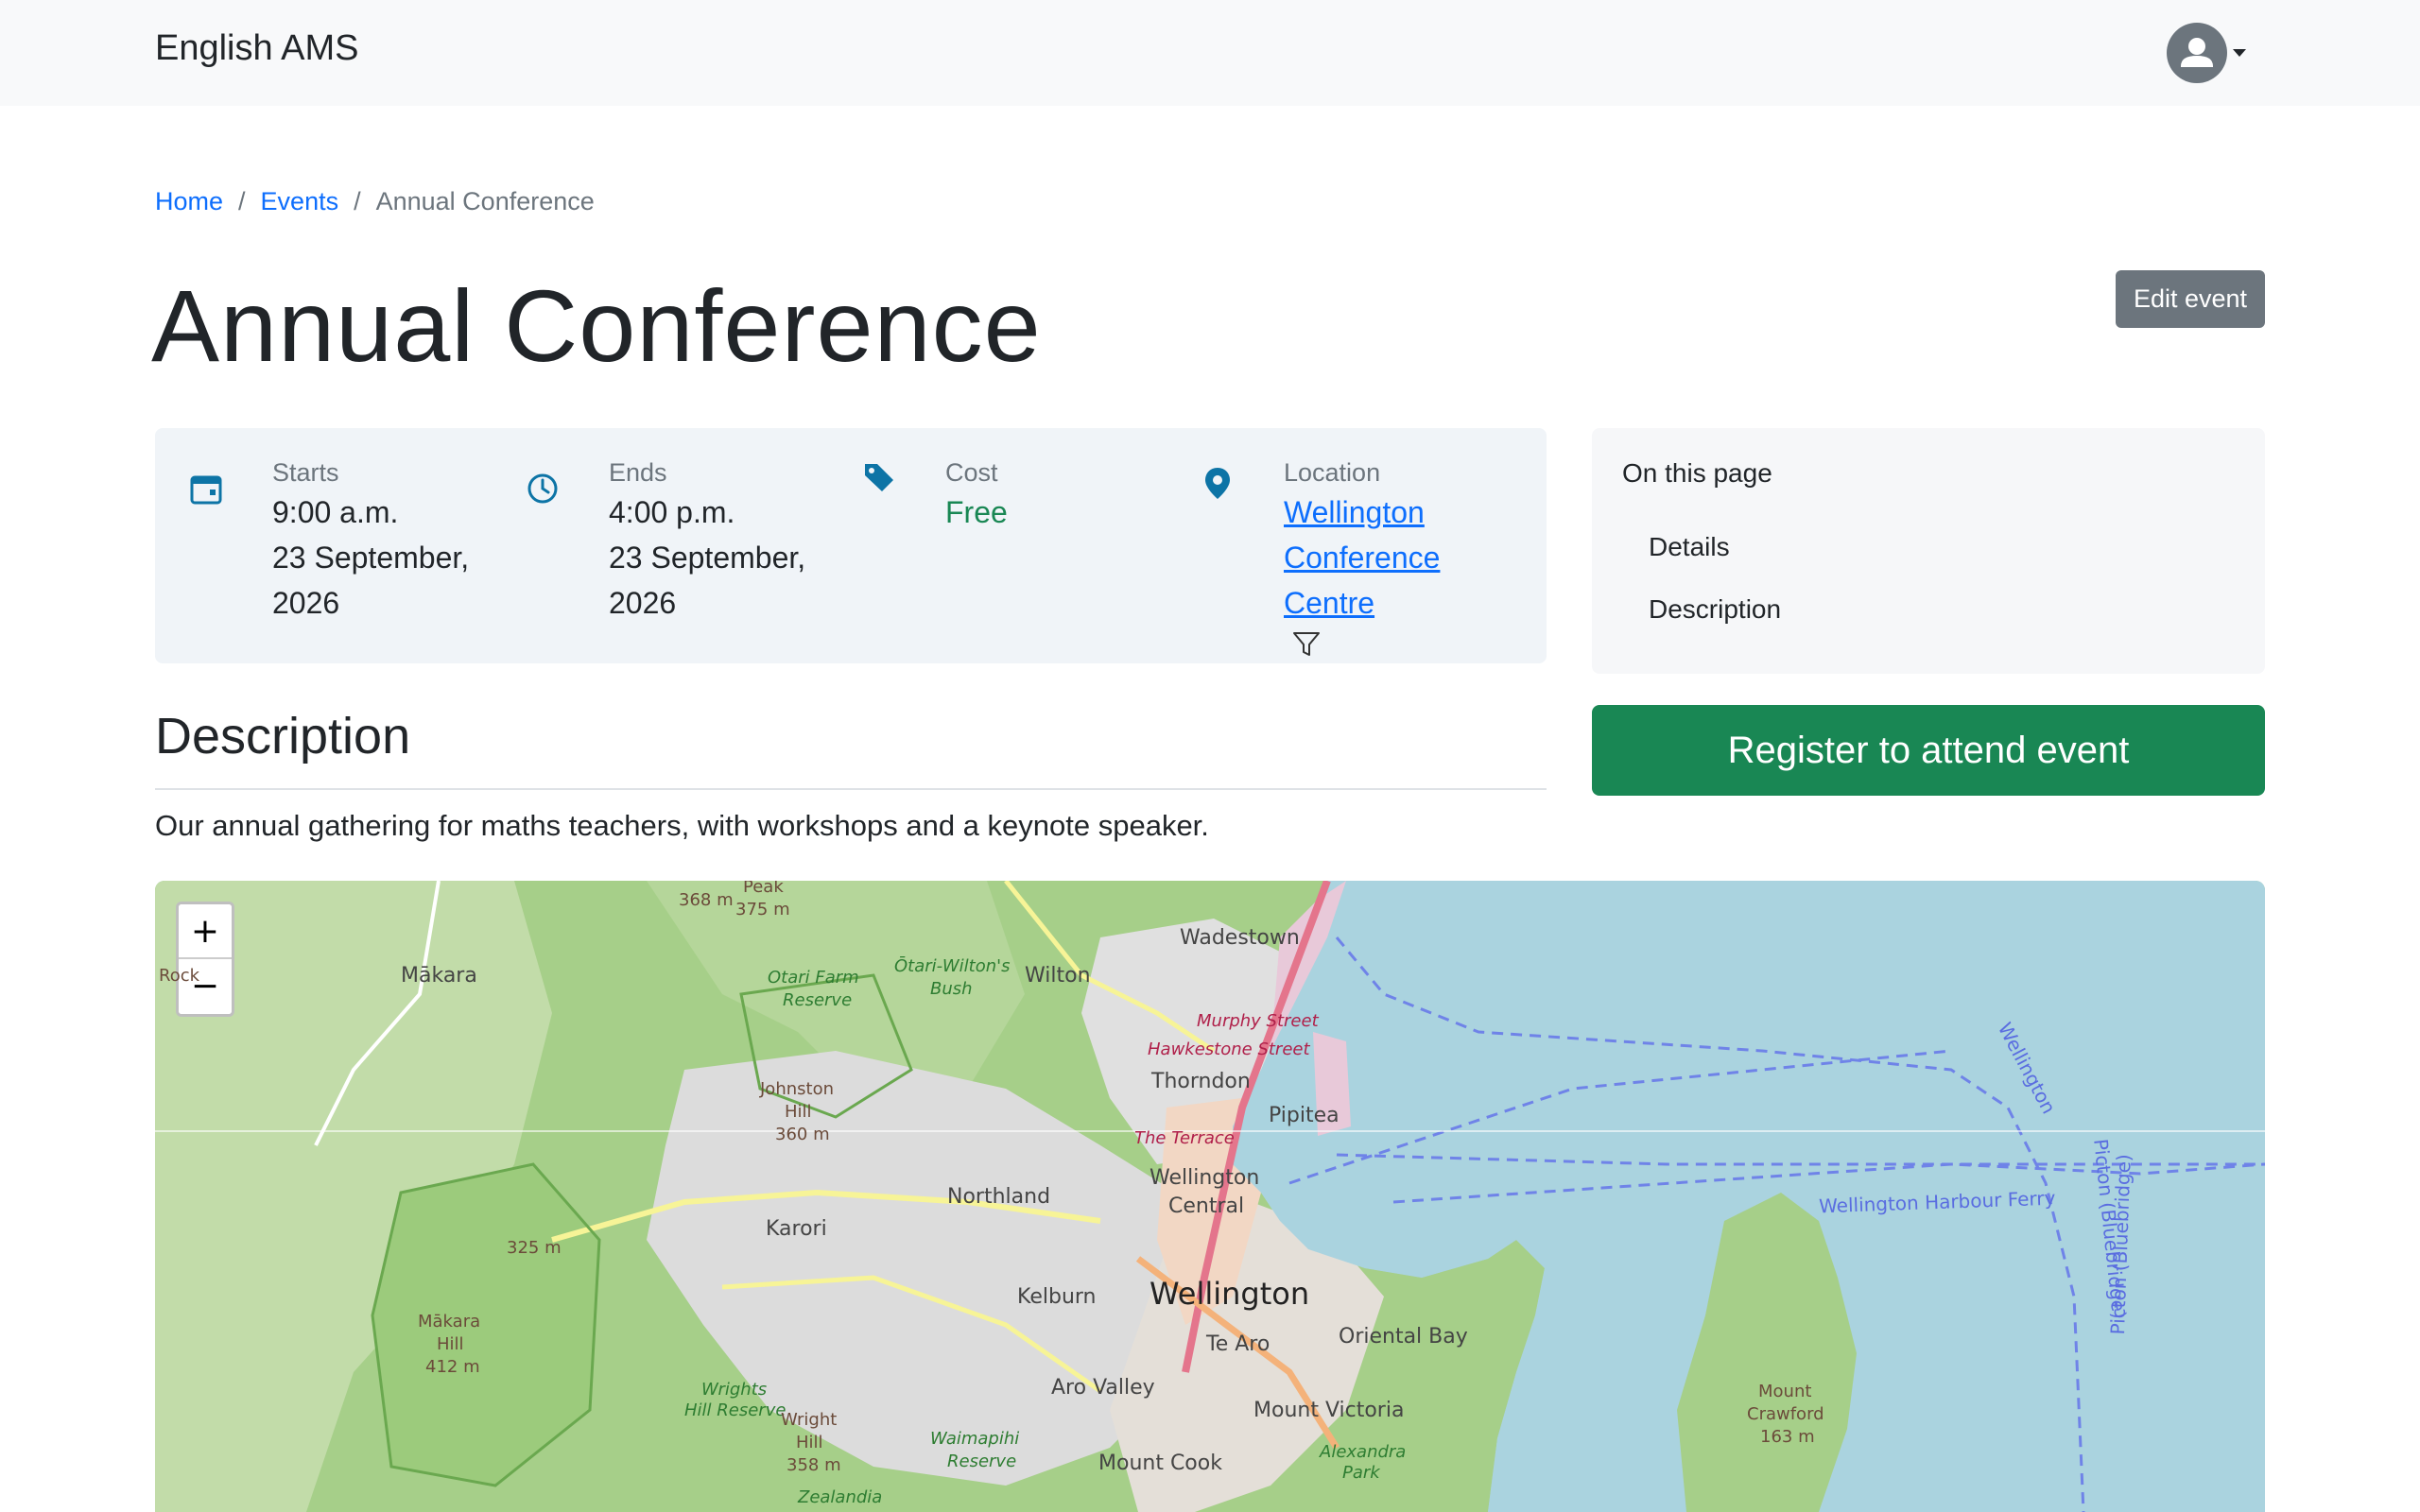 This screenshot has height=1512, width=2420. What do you see at coordinates (643, 603) in the screenshot?
I see `ends-date-line2: 2026` at bounding box center [643, 603].